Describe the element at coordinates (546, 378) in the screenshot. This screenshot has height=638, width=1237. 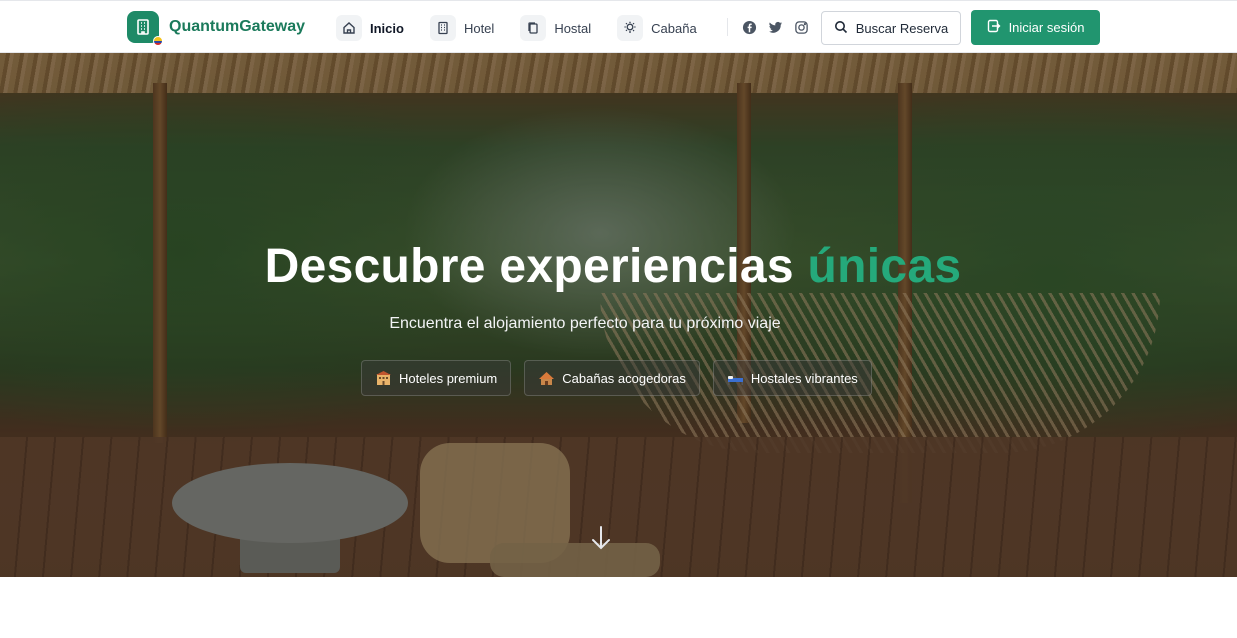
I see `hut-emoji` at that location.